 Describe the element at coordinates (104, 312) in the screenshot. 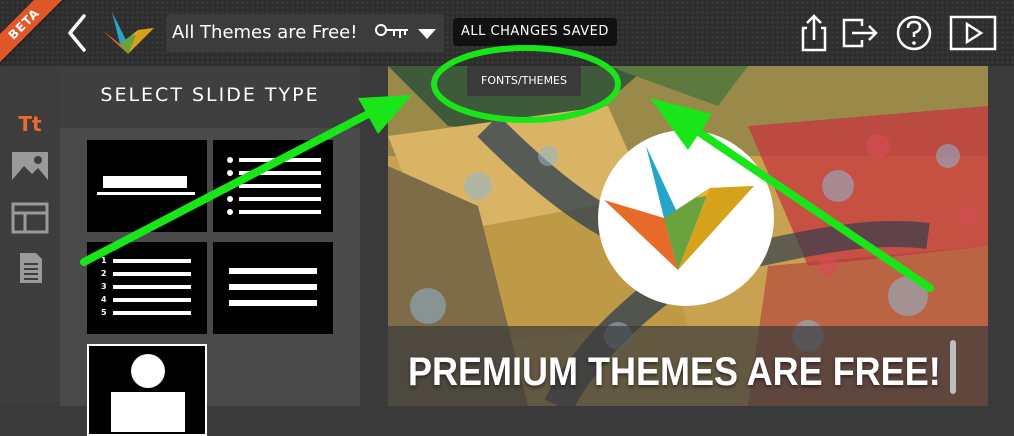

I see `list-number: 5` at that location.